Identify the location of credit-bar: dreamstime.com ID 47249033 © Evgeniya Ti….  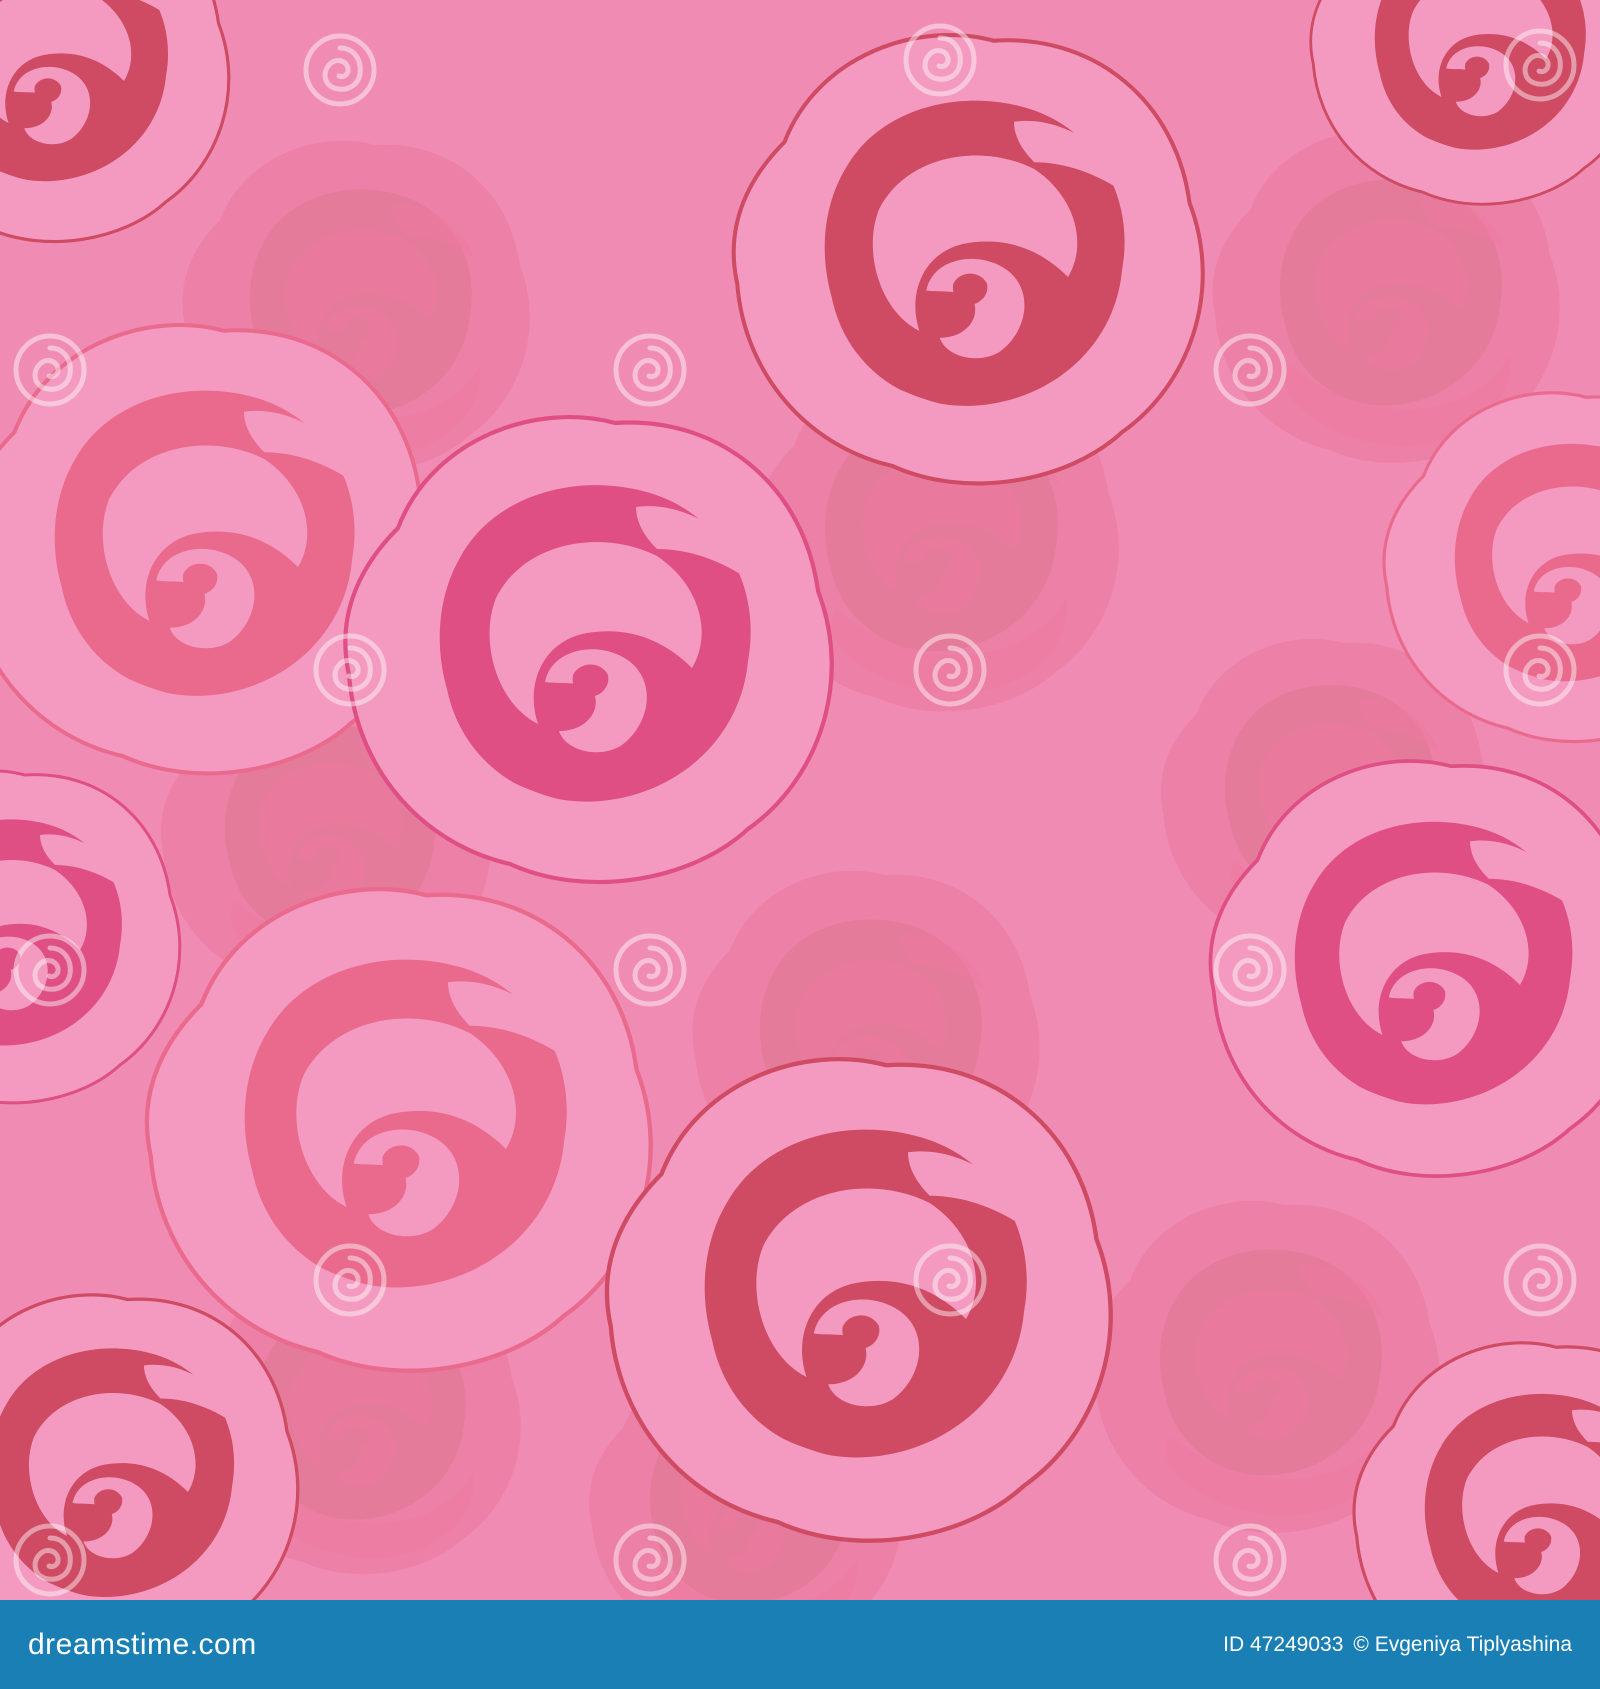
(800, 1644).